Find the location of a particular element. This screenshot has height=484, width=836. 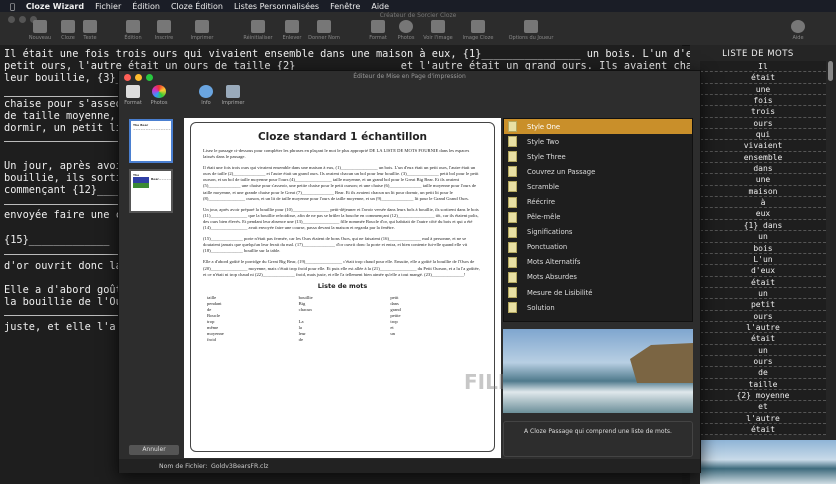

label: Options du Joueur is located at coordinates (531, 38).